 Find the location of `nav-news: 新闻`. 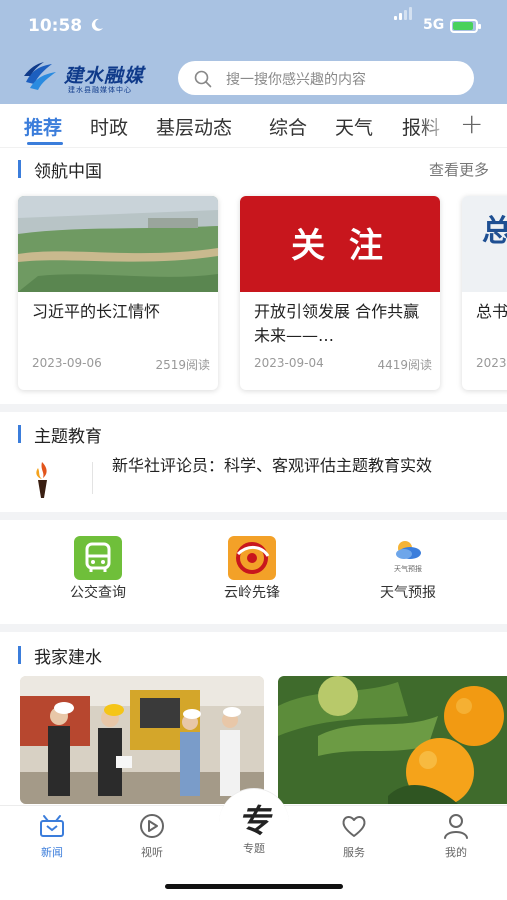

nav-news: 新闻 is located at coordinates (52, 837).